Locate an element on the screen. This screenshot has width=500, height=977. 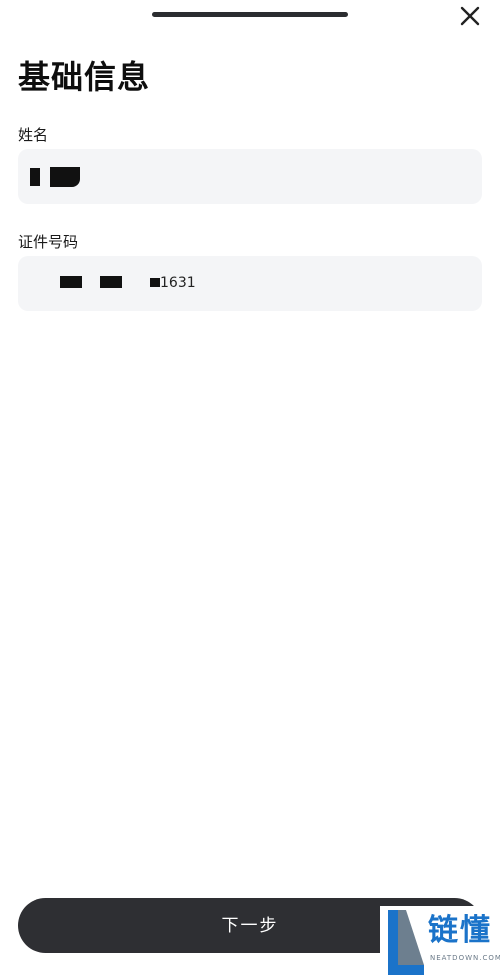
watermark-l-icon is located at coordinates (406, 942).